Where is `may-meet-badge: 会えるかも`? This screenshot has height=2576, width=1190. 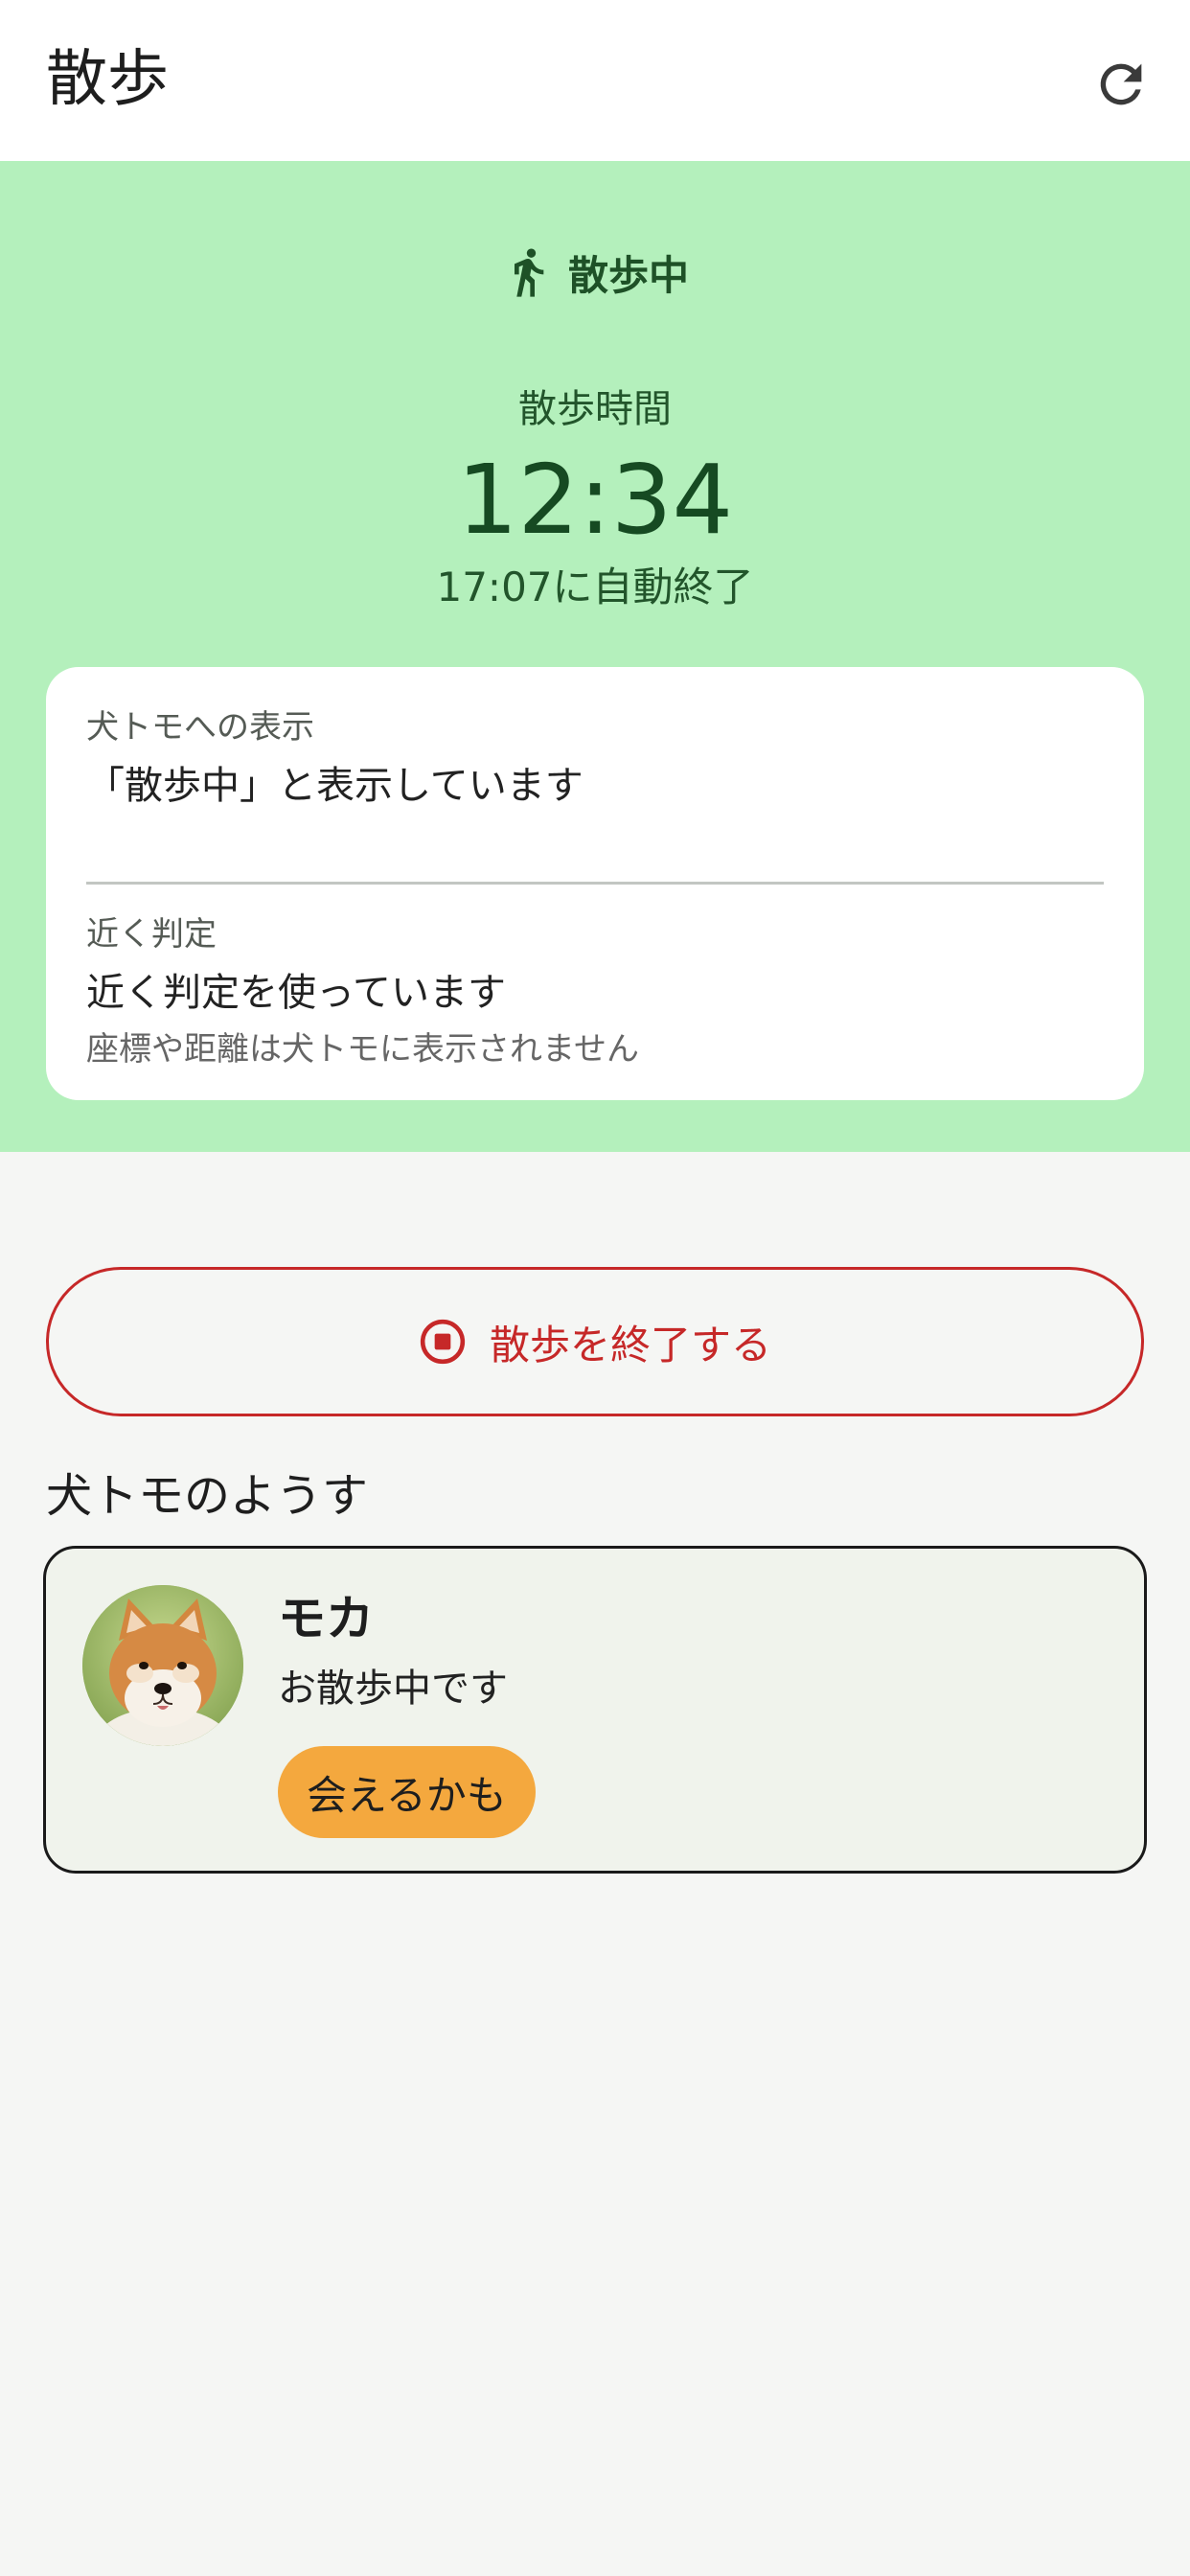
may-meet-badge: 会えるかも is located at coordinates (407, 1792).